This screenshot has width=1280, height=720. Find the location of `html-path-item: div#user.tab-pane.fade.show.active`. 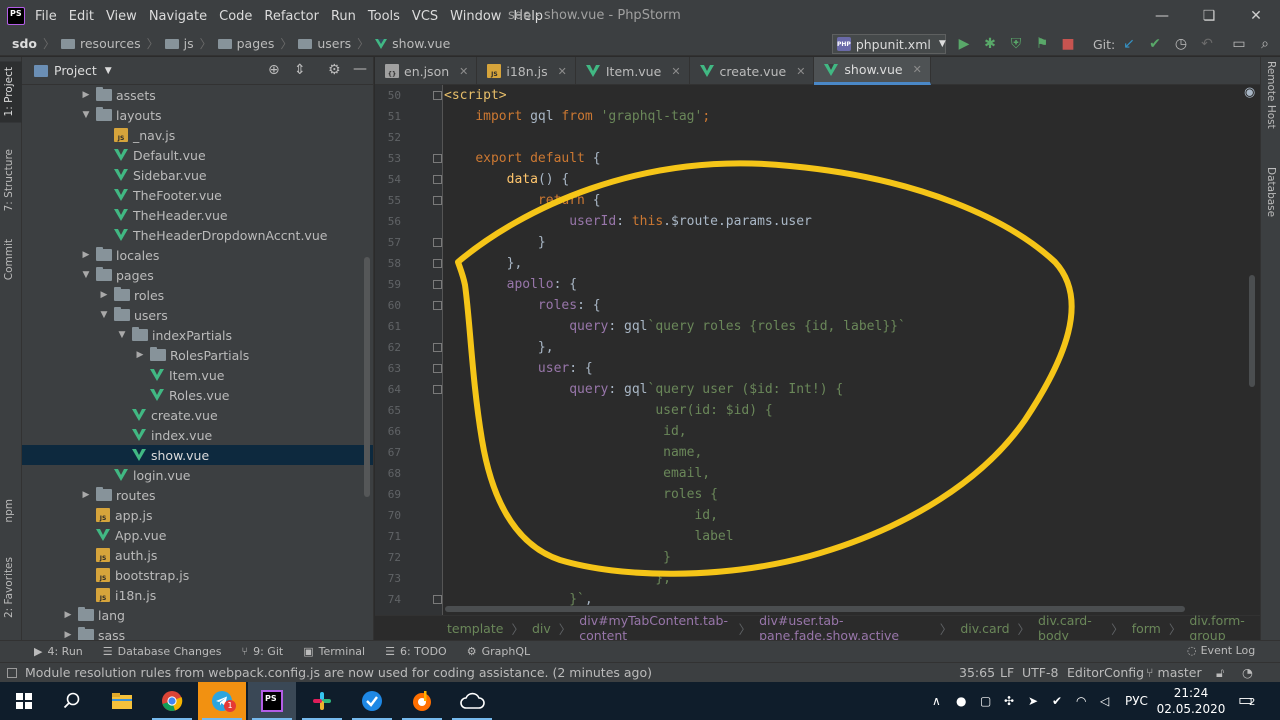

html-path-item: div#user.tab-pane.fade.show.active is located at coordinates (845, 628).